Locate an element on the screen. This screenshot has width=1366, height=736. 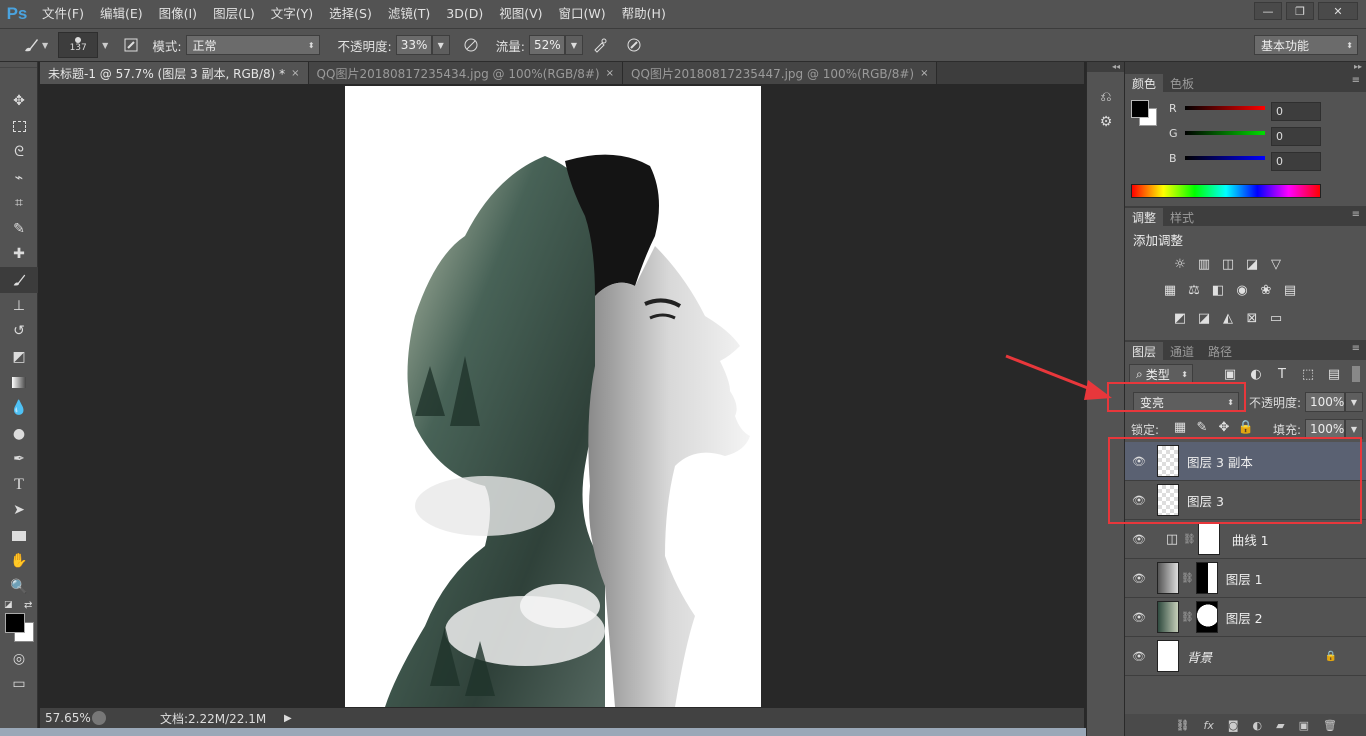
layer-row-curves1: 👁 ◫ ⛓ 曲线 1 is located at coordinates (1245, 539).